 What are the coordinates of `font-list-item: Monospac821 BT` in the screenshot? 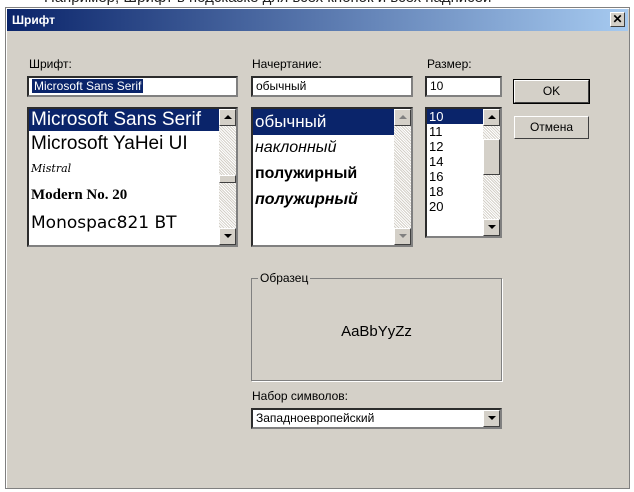 It's located at (124, 223).